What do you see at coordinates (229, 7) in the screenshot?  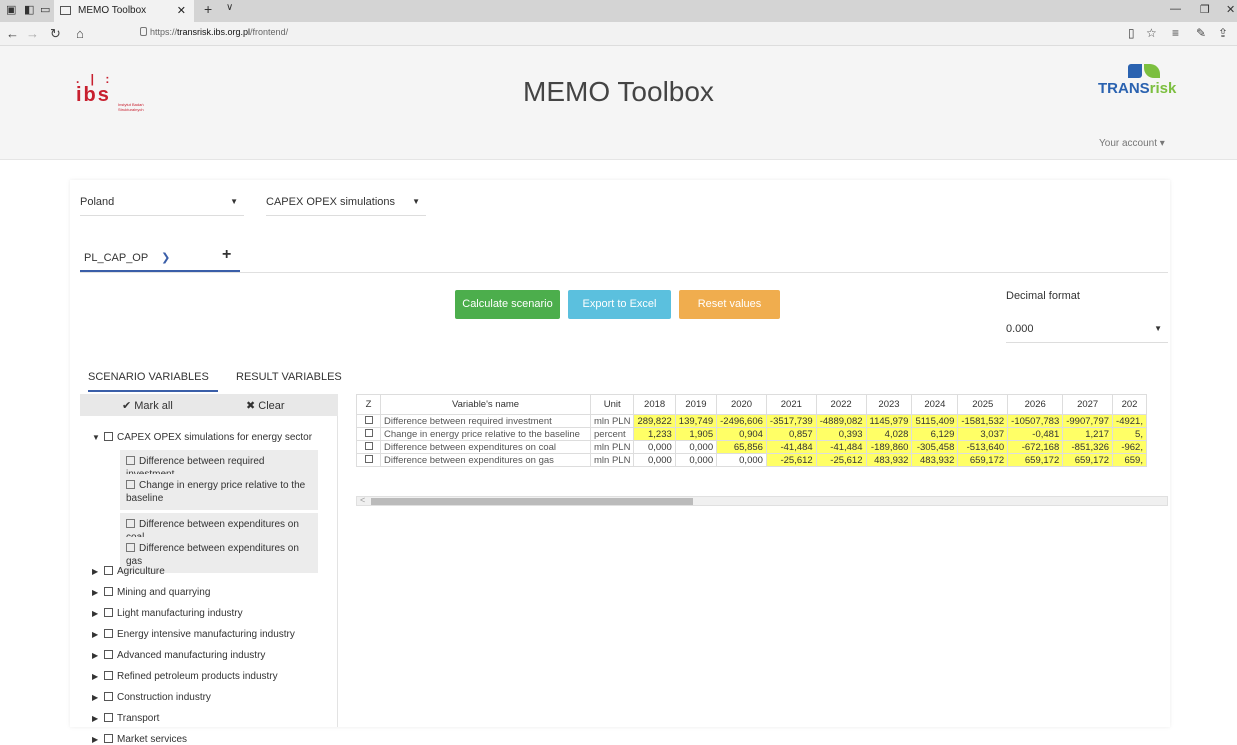 I see `chevron-down-icon: ∨` at bounding box center [229, 7].